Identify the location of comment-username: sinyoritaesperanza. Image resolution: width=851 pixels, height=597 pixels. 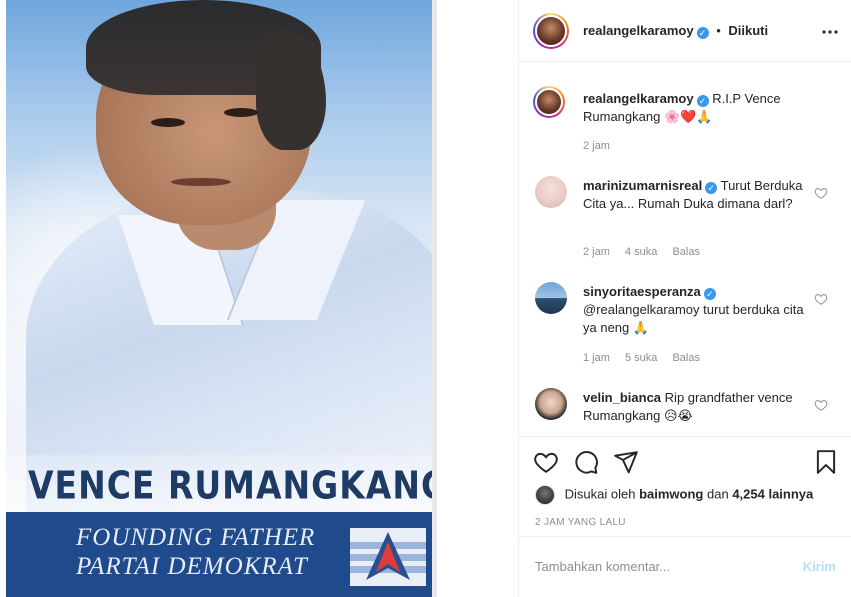
(642, 291).